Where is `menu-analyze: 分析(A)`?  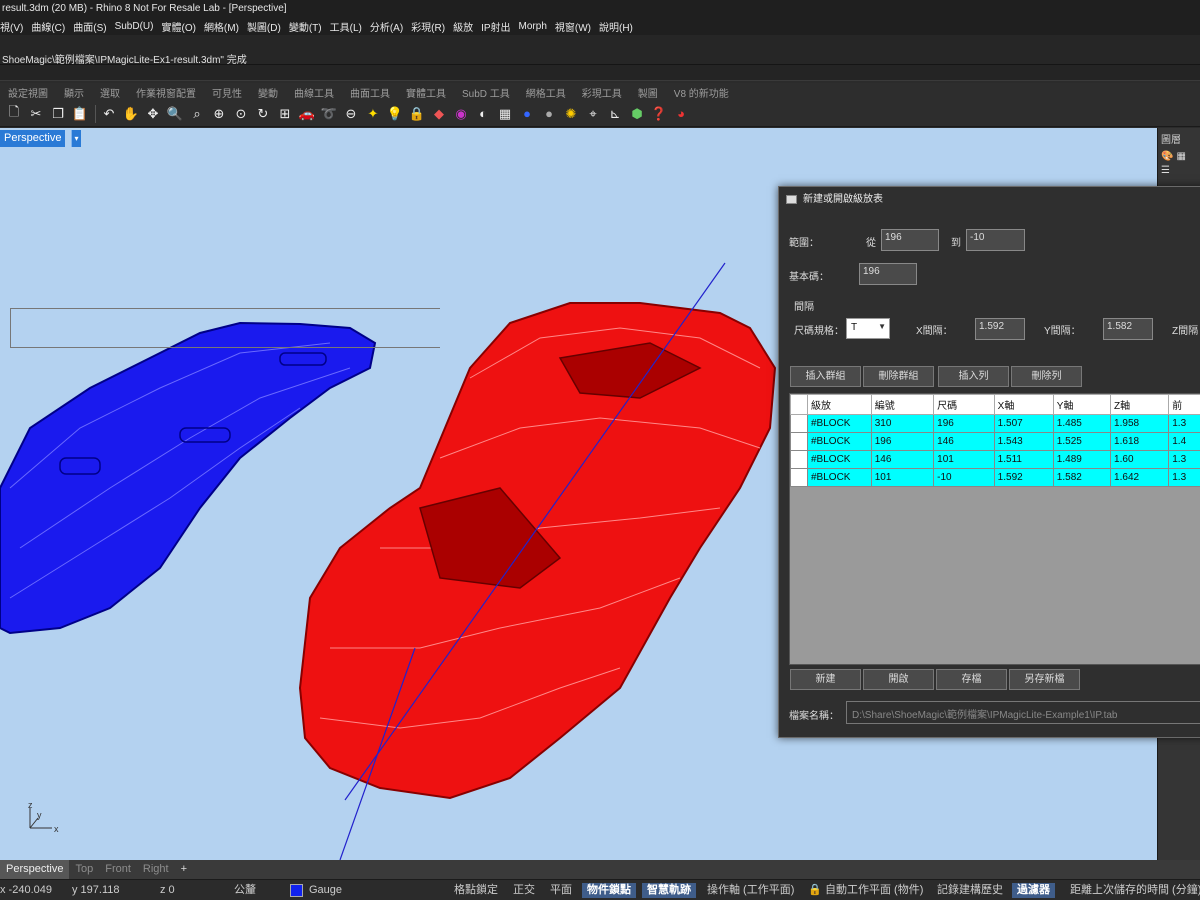
menu-analyze: 分析(A) is located at coordinates (390, 26).